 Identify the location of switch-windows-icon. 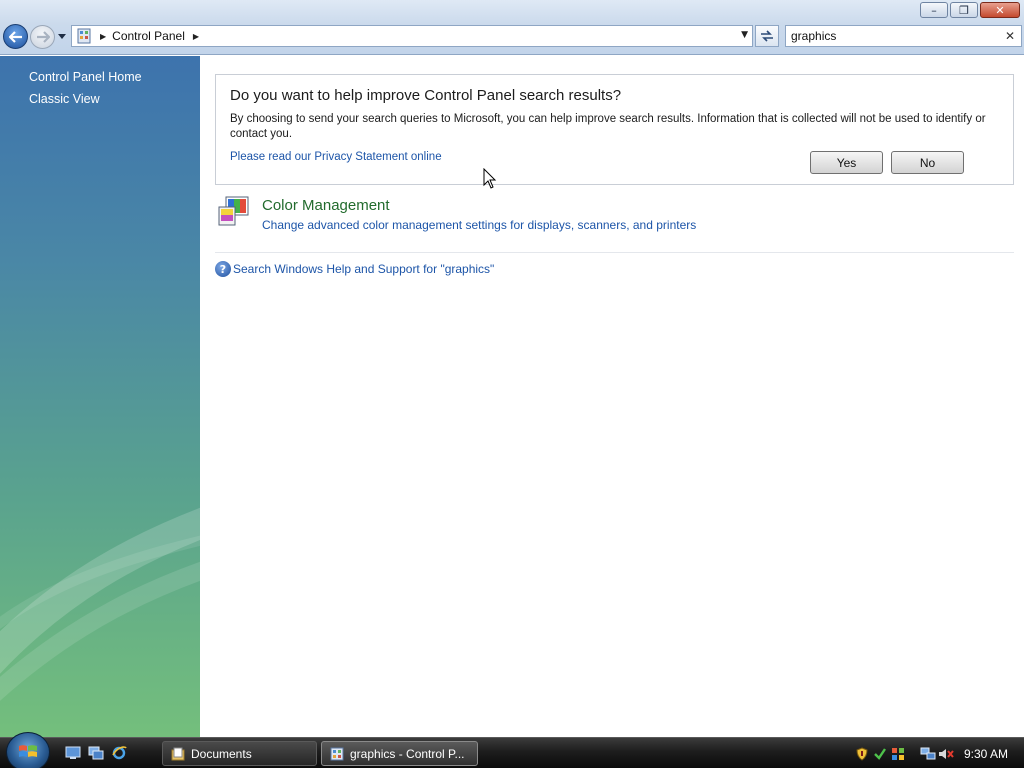
(96, 753).